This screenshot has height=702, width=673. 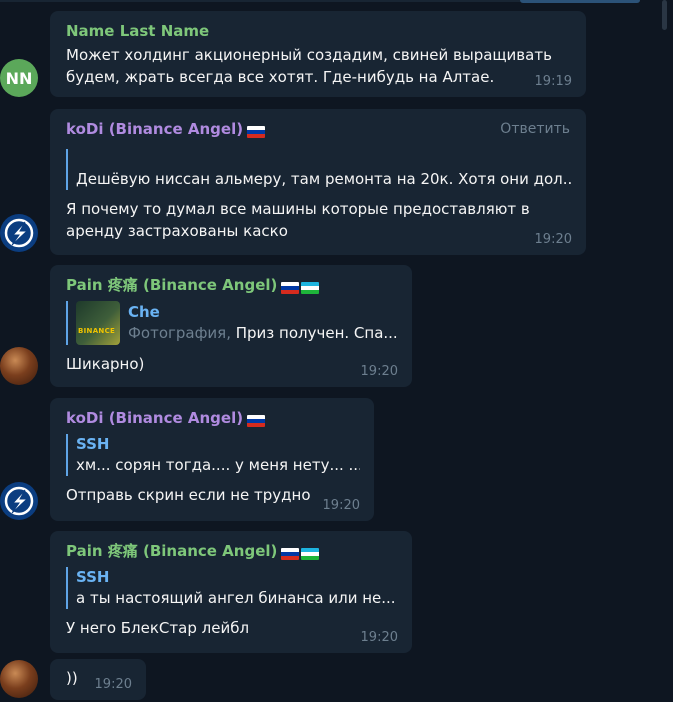 I want to click on message-text: У него БлекСтар лейбл, so click(x=158, y=628).